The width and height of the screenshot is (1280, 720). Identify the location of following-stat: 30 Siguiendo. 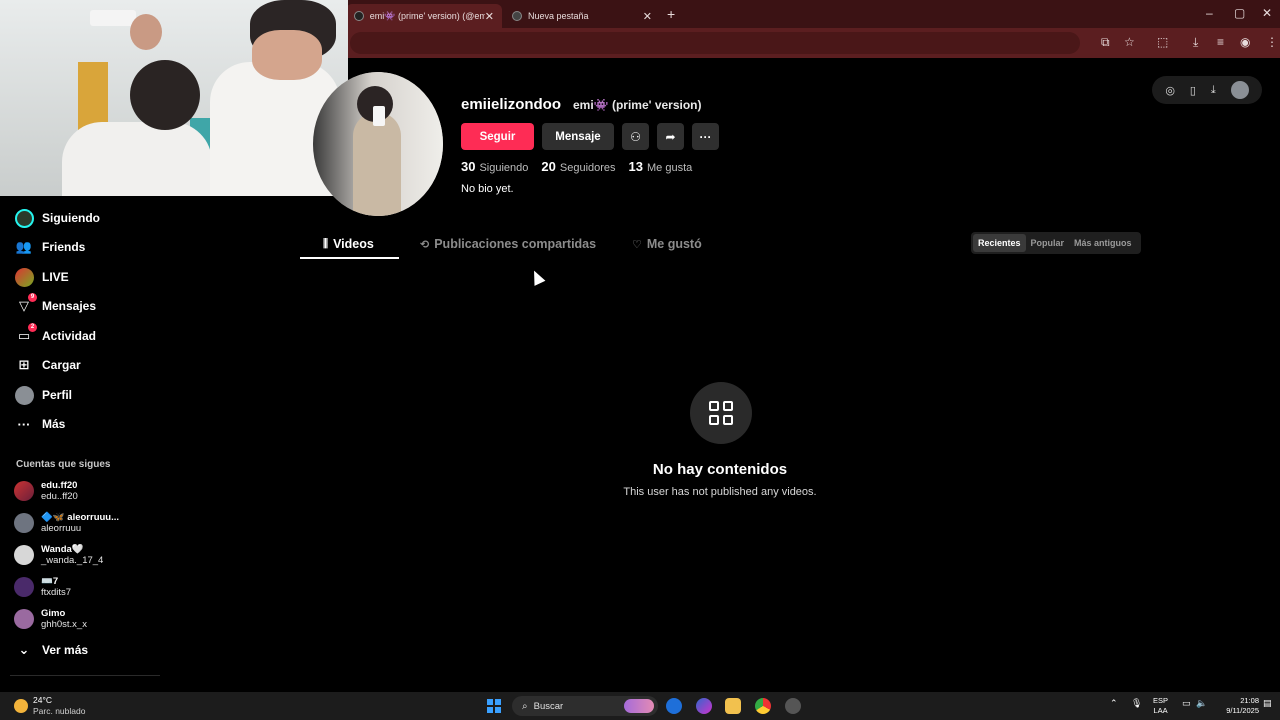
(494, 166).